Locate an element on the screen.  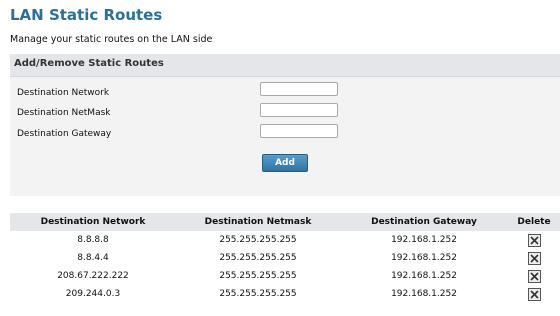
column-header-network: Destination Network is located at coordinates (93, 222).